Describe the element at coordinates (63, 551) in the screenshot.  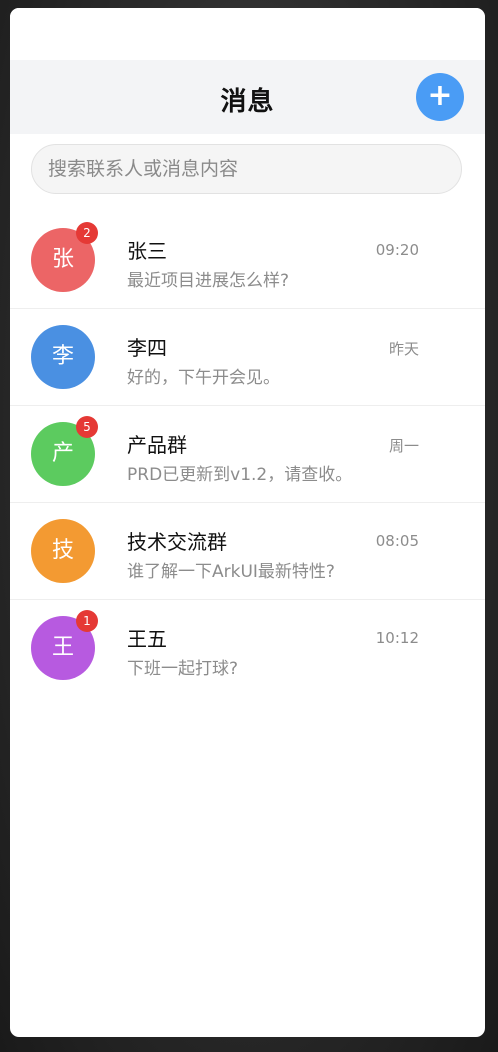
I see `avatar: 技` at that location.